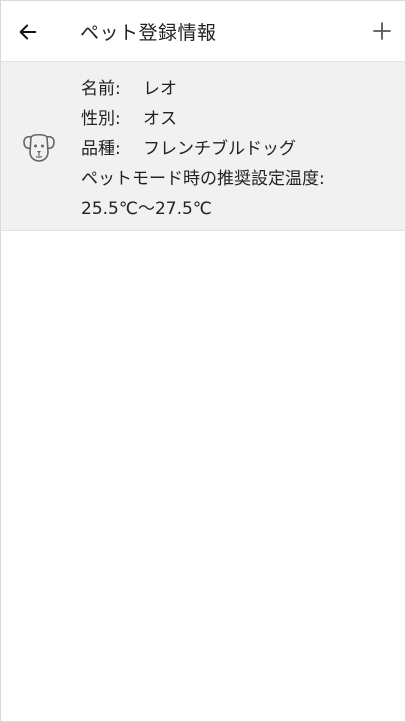 This screenshot has width=406, height=722. Describe the element at coordinates (160, 119) in the screenshot. I see `pet-sex-value: オス` at that location.